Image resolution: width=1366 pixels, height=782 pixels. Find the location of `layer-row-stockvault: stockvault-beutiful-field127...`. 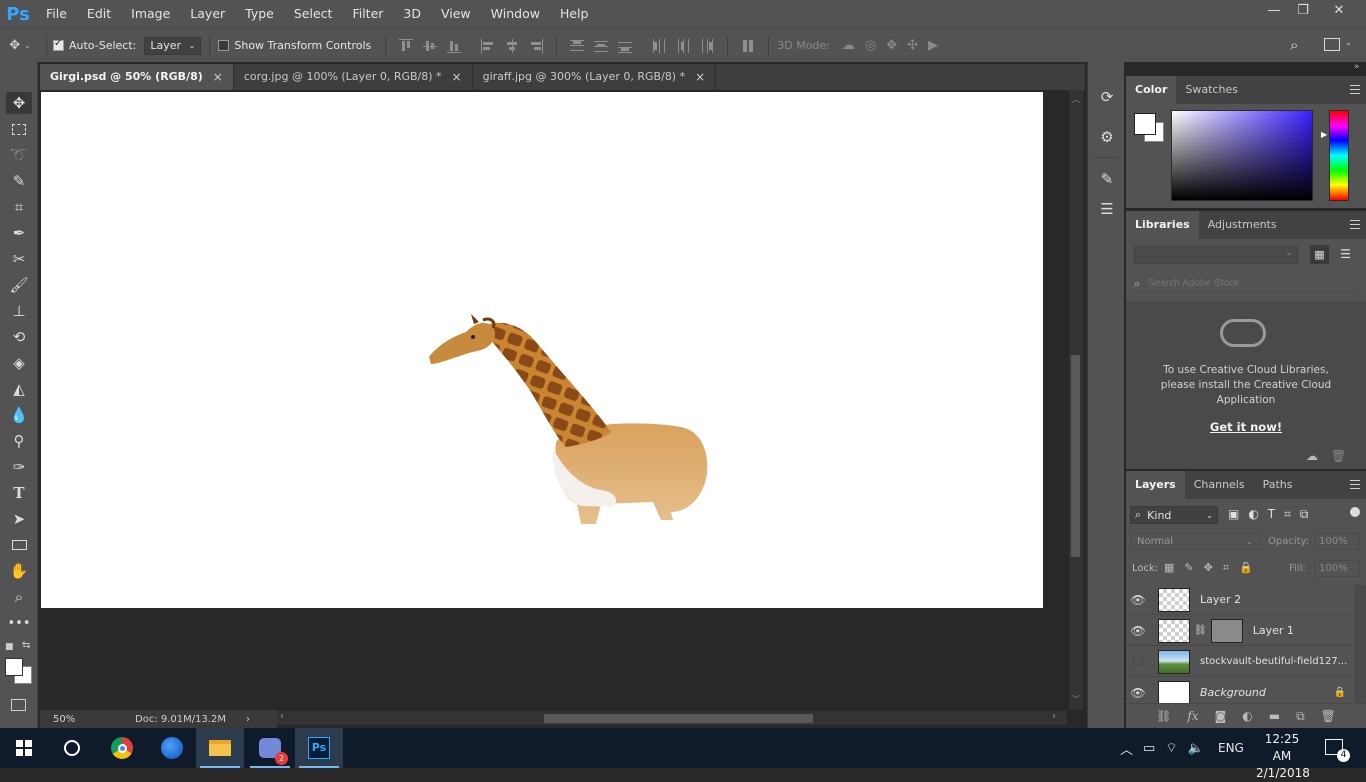

layer-row-stockvault: stockvault-beutiful-field127... is located at coordinates (1239, 662).